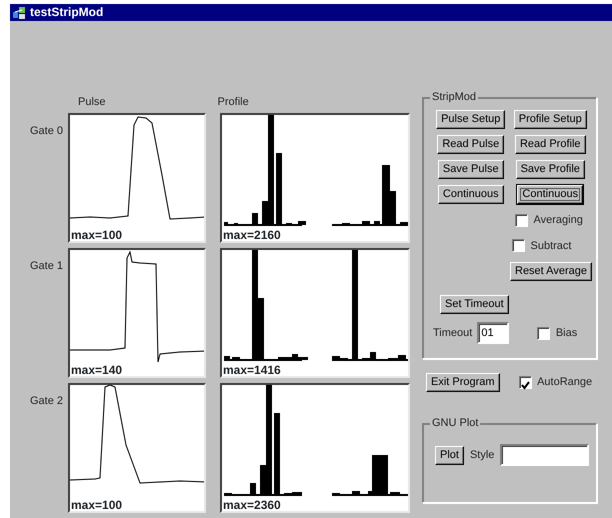 The width and height of the screenshot is (612, 518). What do you see at coordinates (92, 102) in the screenshot?
I see `column-header: Pulse` at bounding box center [92, 102].